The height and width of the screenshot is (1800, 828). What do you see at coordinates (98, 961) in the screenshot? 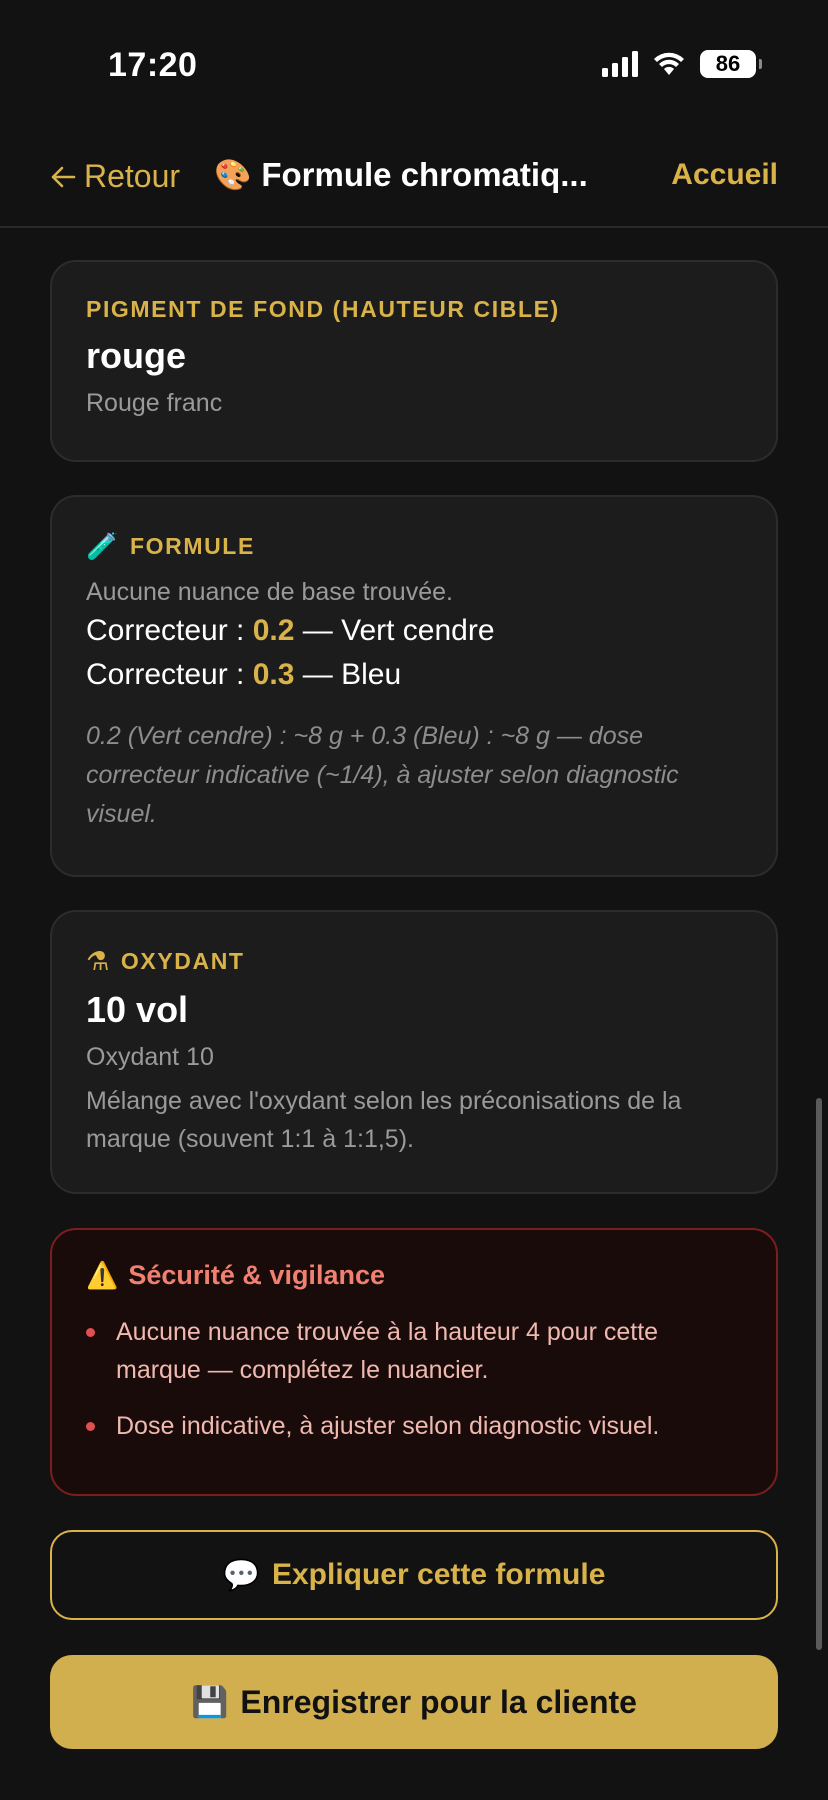
I see `flask-icon: ⚗` at bounding box center [98, 961].